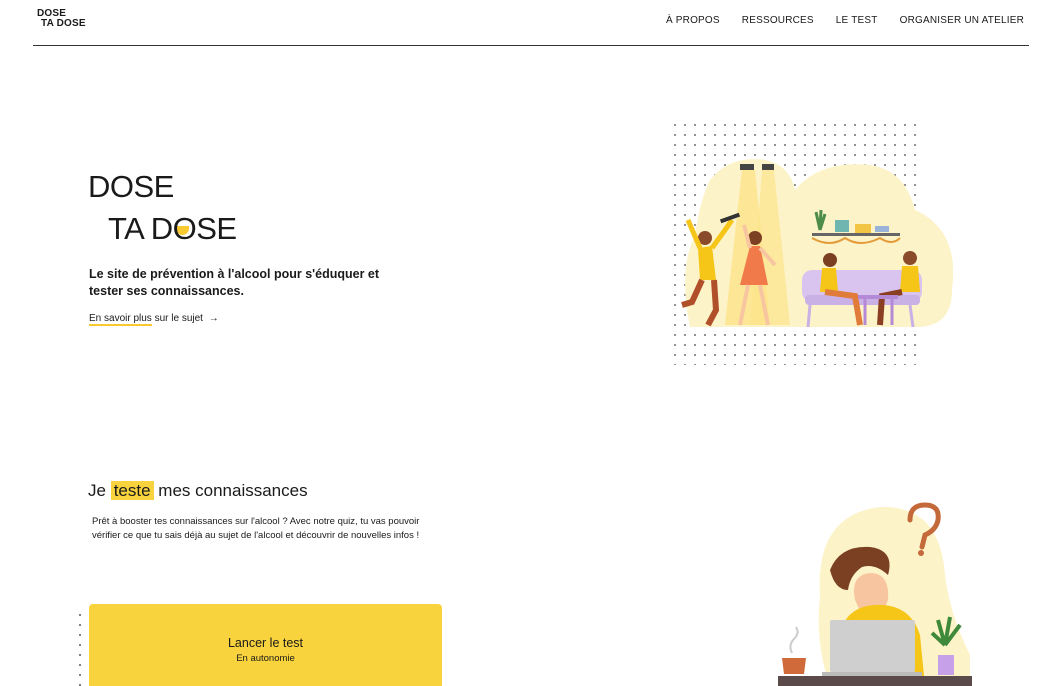 The image size is (1060, 686). Describe the element at coordinates (265, 658) in the screenshot. I see `launch-test-sublabel: En autonomie` at that location.